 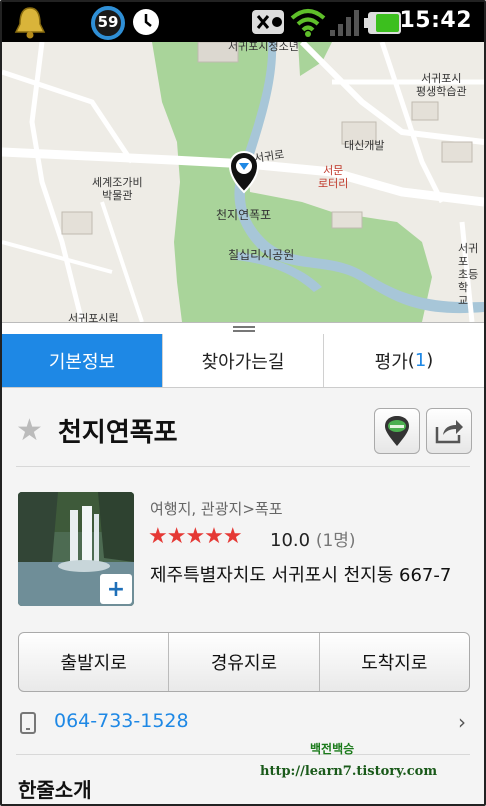 What do you see at coordinates (263, 47) in the screenshot?
I see `map-label: 서귀포시청소년` at bounding box center [263, 47].